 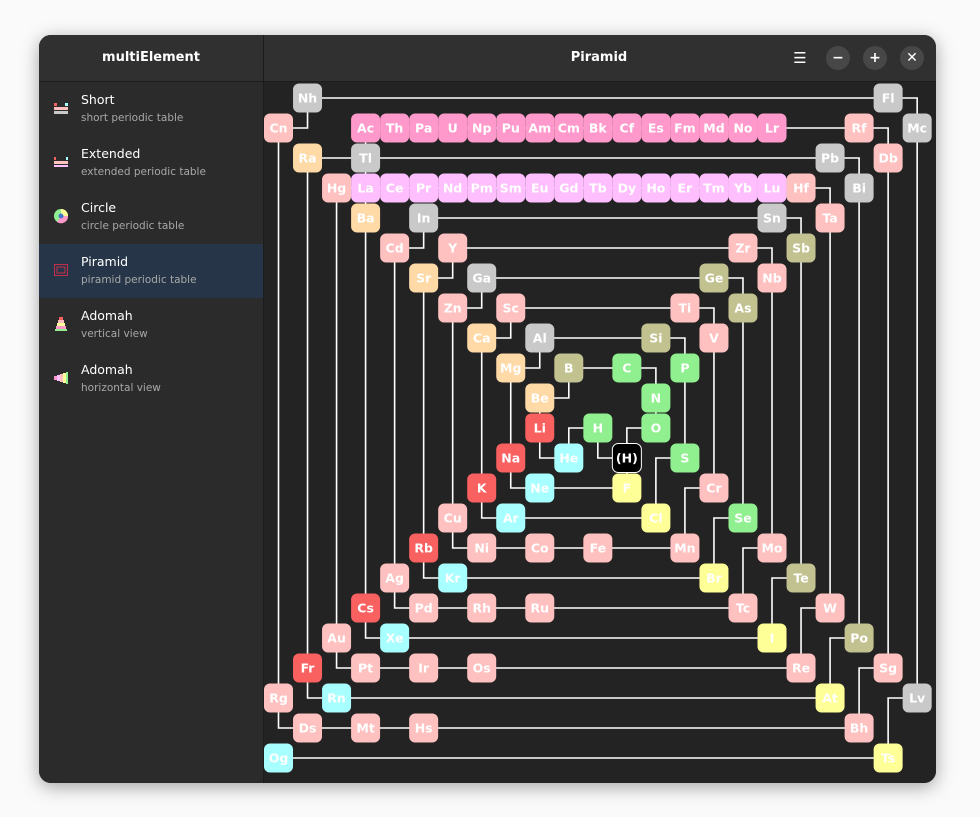 I want to click on element-cell-tc: Tc, so click(x=743, y=608).